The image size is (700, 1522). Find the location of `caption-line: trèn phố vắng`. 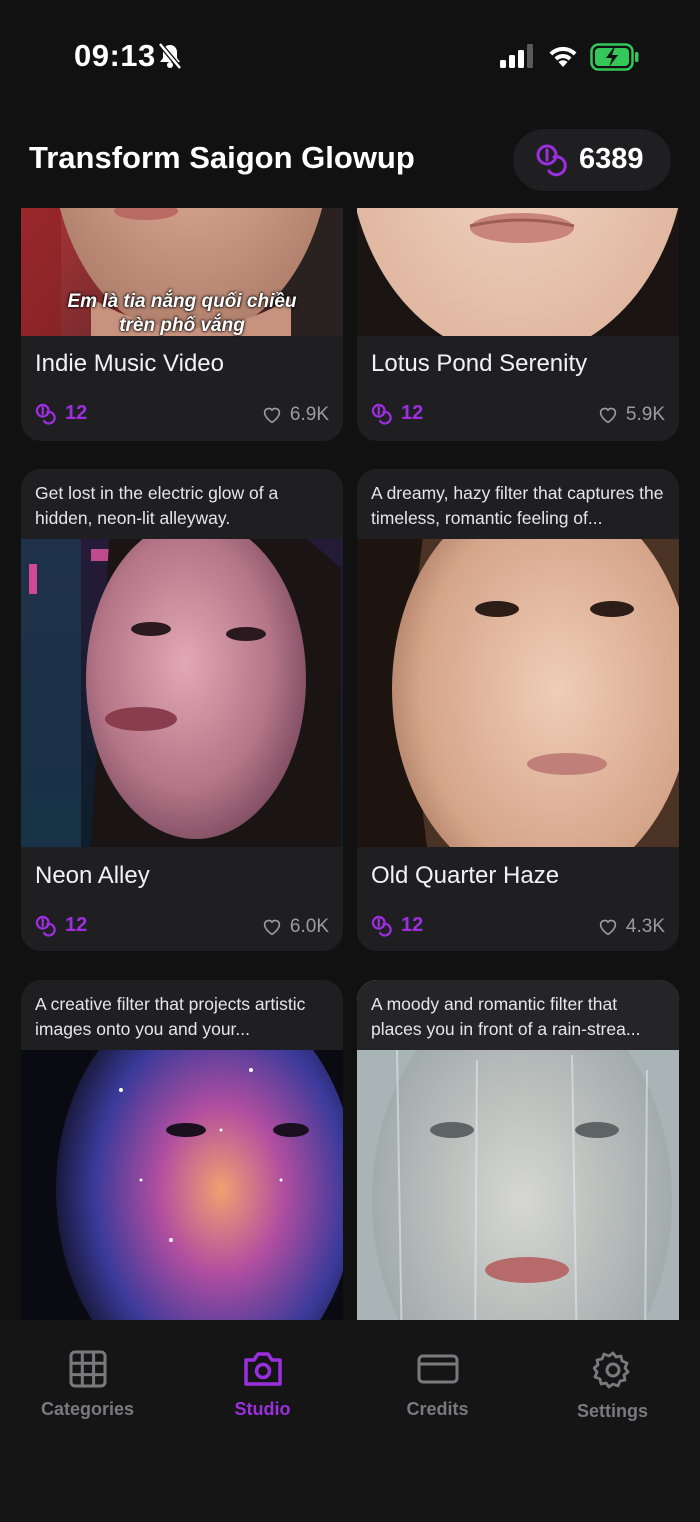

caption-line: trèn phố vắng is located at coordinates (182, 325).